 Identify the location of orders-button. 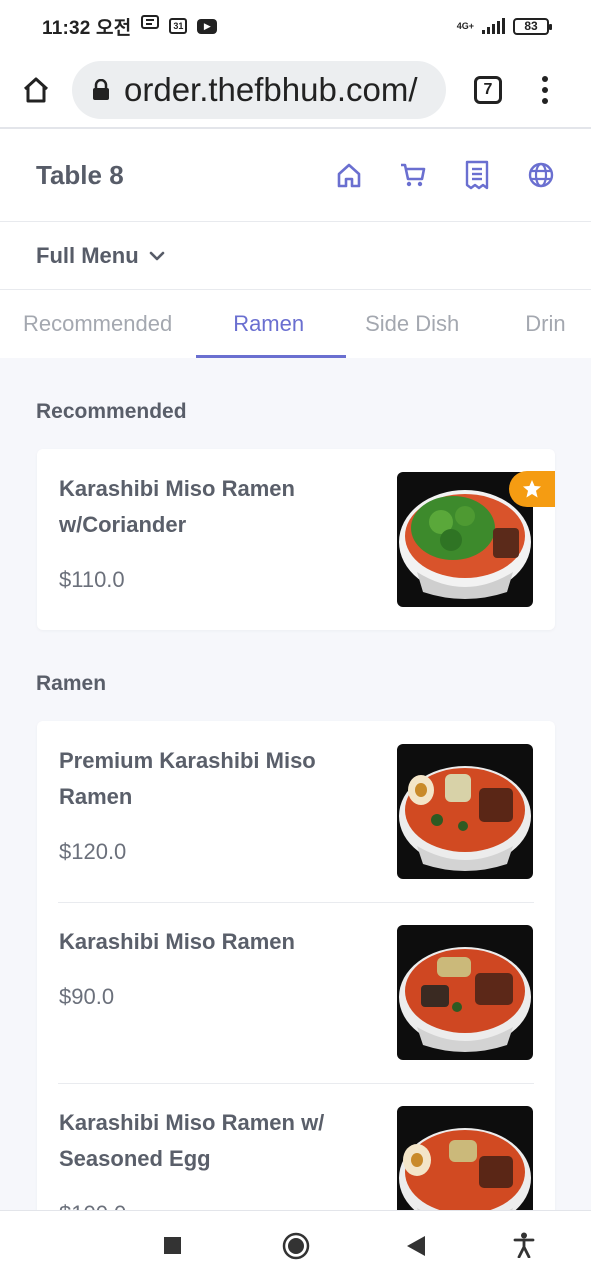
(476, 175).